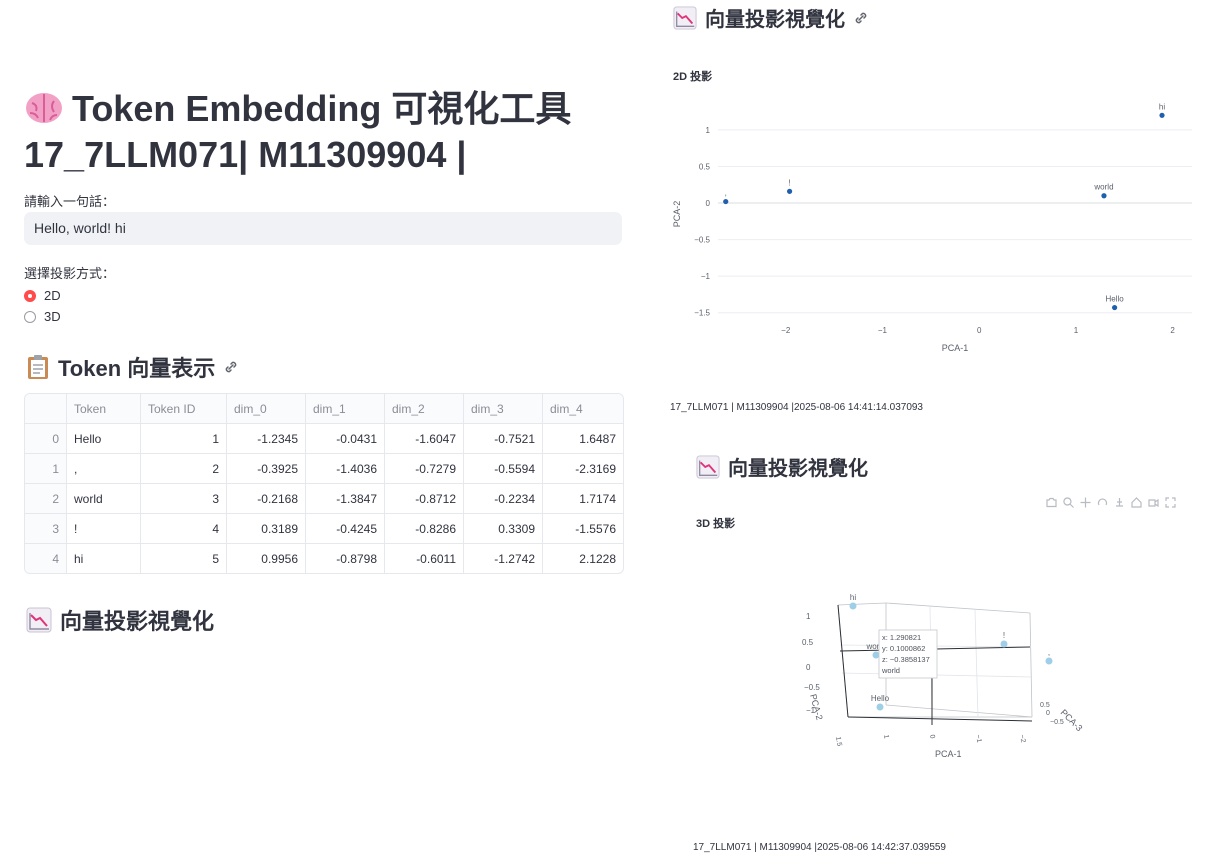 This screenshot has height=857, width=1215. Describe the element at coordinates (424, 529) in the screenshot. I see `table-cell: -0.8286` at that location.